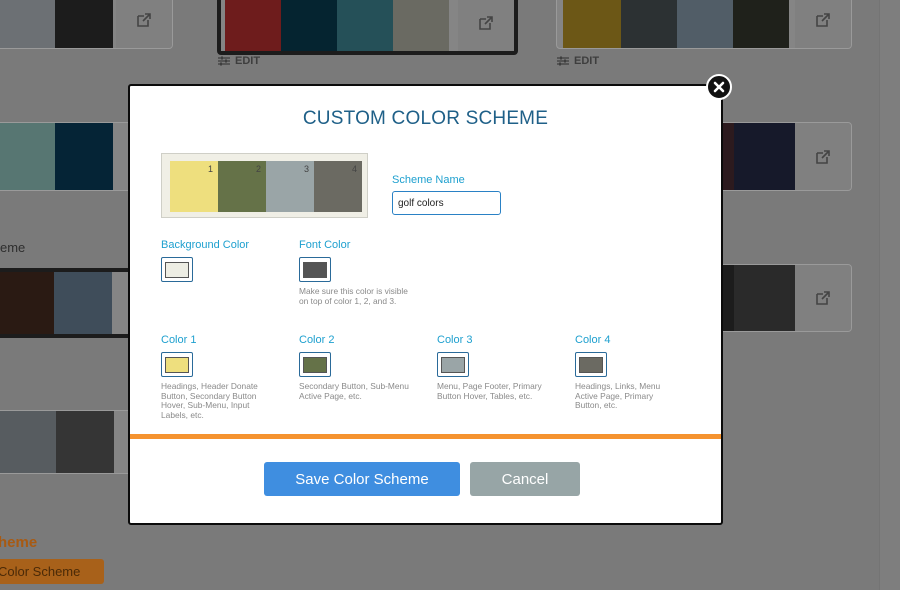 This screenshot has width=900, height=590. What do you see at coordinates (52, 571) in the screenshot?
I see `add-color-scheme-button: Color Scheme` at bounding box center [52, 571].